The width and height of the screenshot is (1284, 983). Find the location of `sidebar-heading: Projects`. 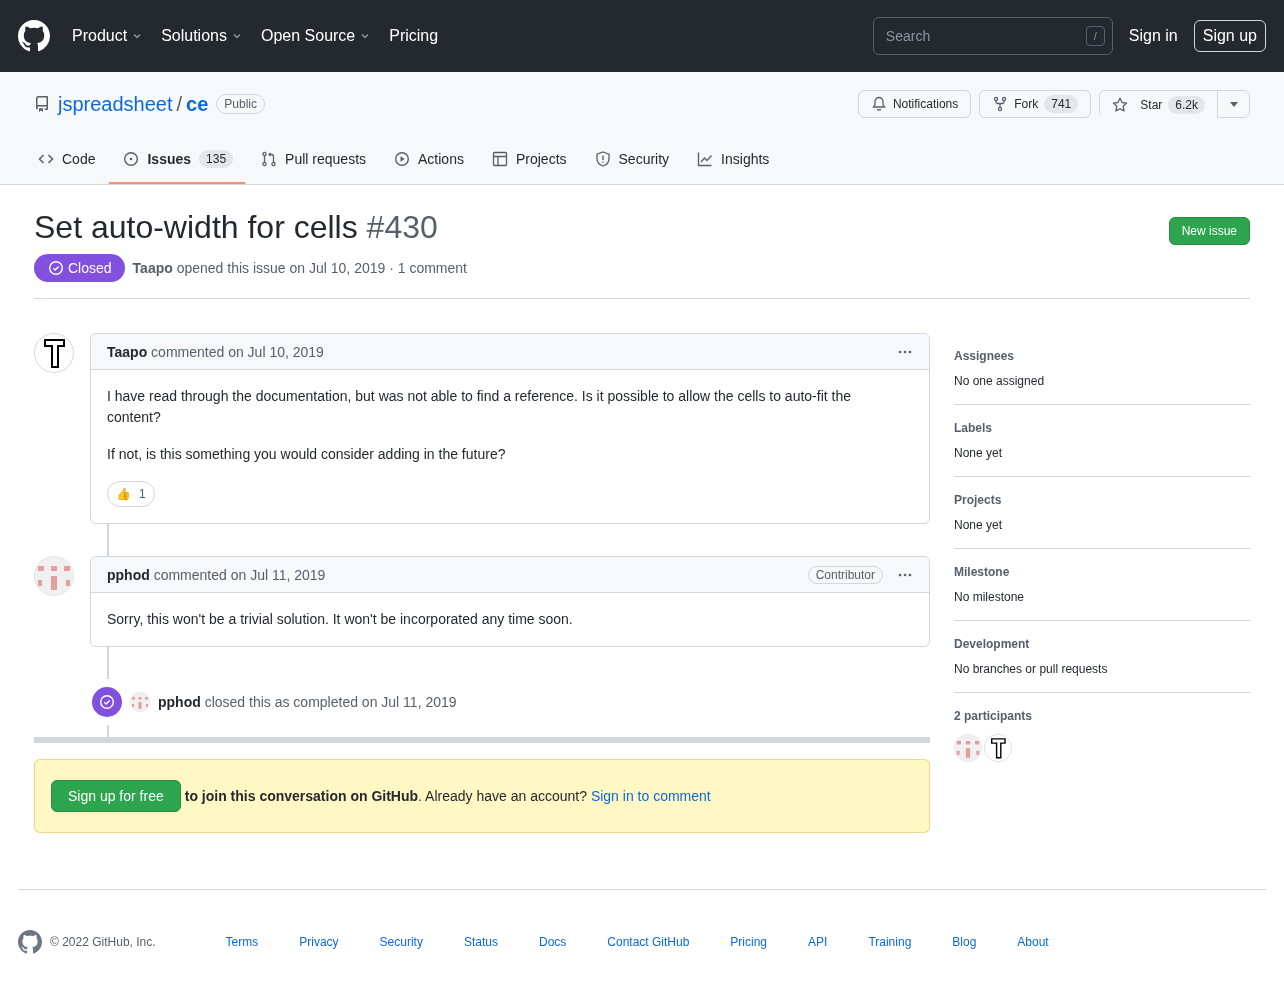

sidebar-heading: Projects is located at coordinates (978, 500).